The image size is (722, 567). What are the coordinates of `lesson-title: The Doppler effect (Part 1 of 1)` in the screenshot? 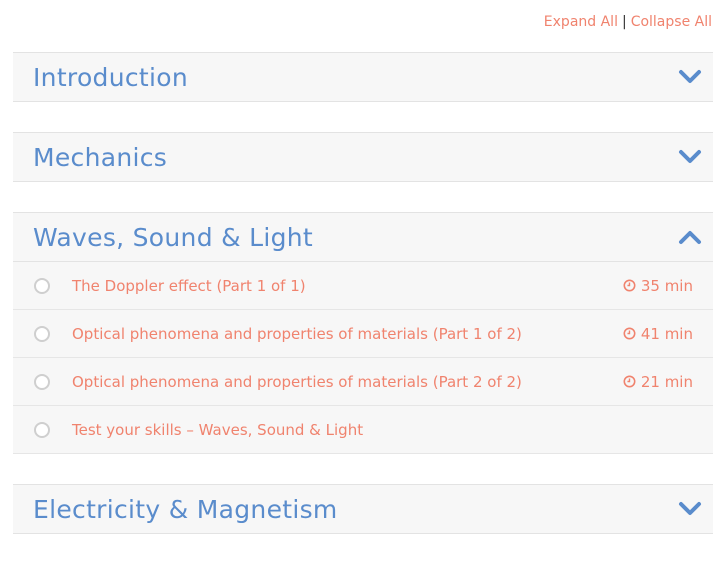 It's located at (189, 286).